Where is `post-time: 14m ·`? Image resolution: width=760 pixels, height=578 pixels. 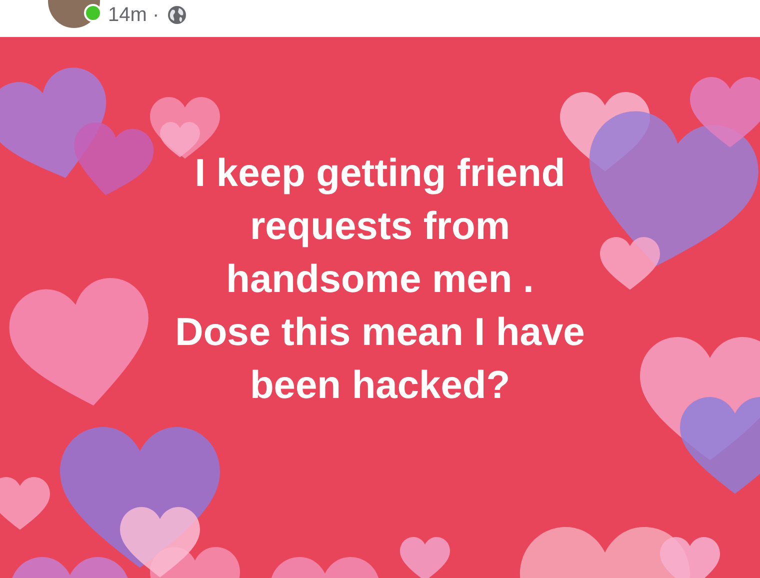 post-time: 14m · is located at coordinates (134, 15).